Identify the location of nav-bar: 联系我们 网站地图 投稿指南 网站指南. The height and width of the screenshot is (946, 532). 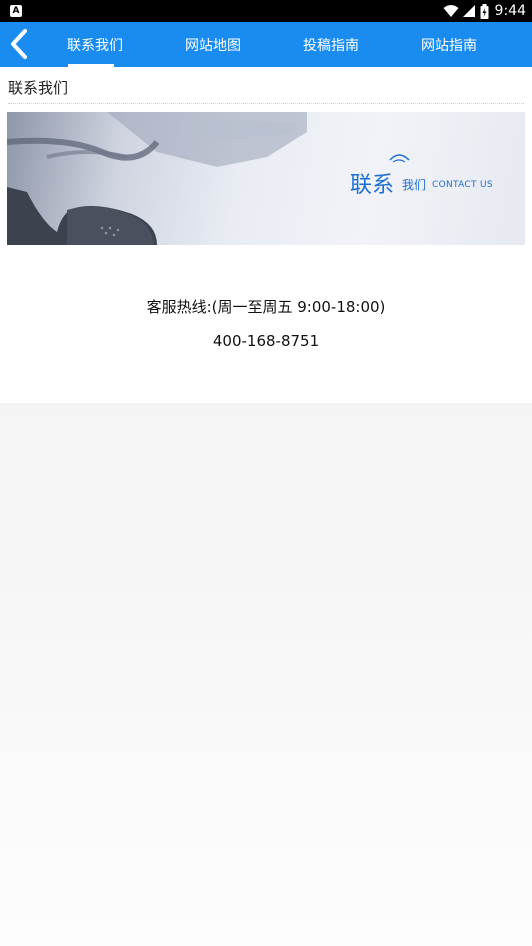
(266, 44).